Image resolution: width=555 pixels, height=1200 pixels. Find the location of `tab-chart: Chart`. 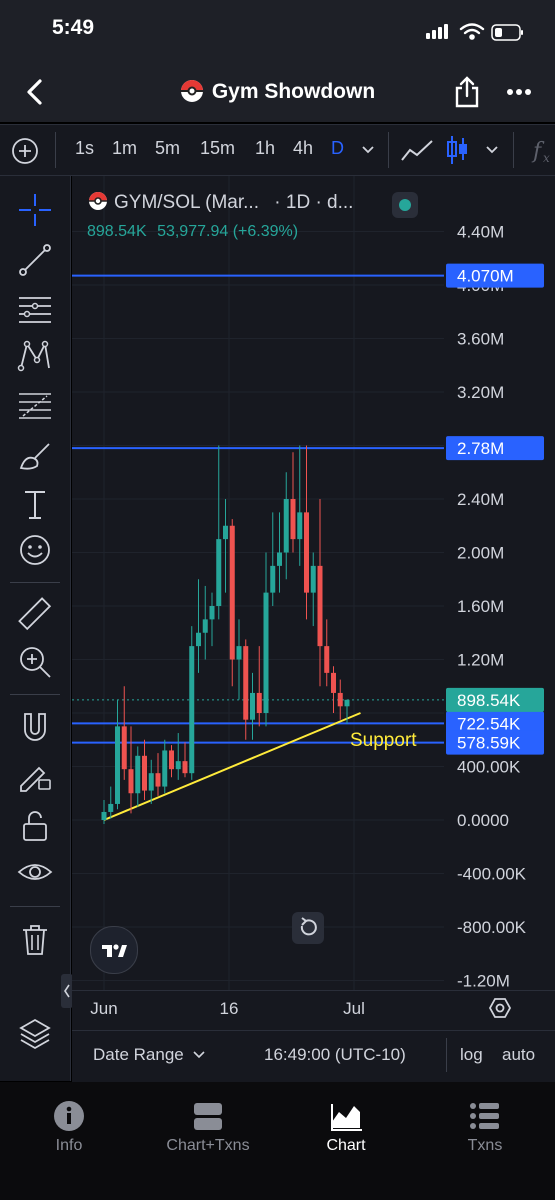

tab-chart: Chart is located at coordinates (346, 1127).